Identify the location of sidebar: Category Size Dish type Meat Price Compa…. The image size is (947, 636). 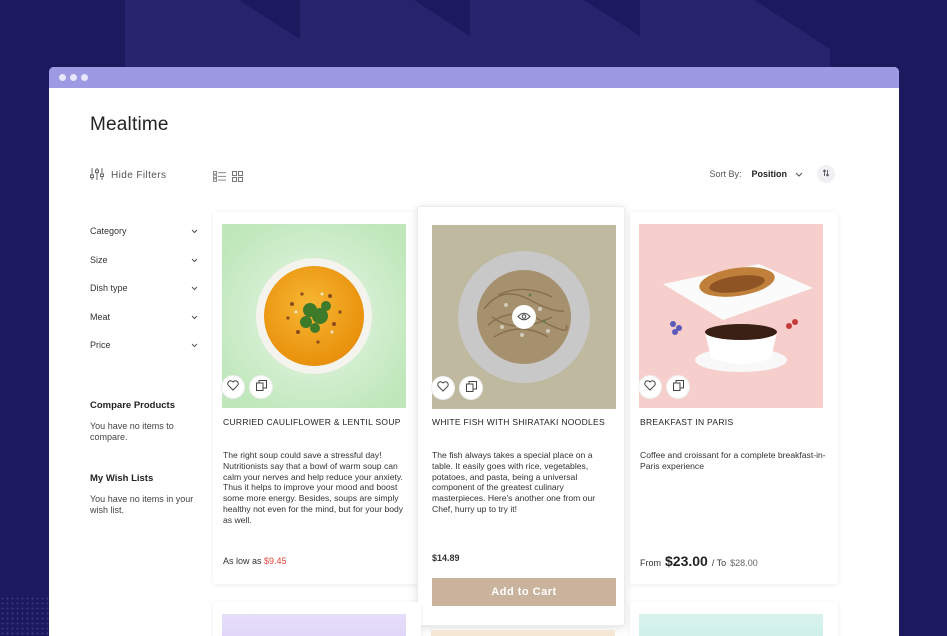
(144, 366).